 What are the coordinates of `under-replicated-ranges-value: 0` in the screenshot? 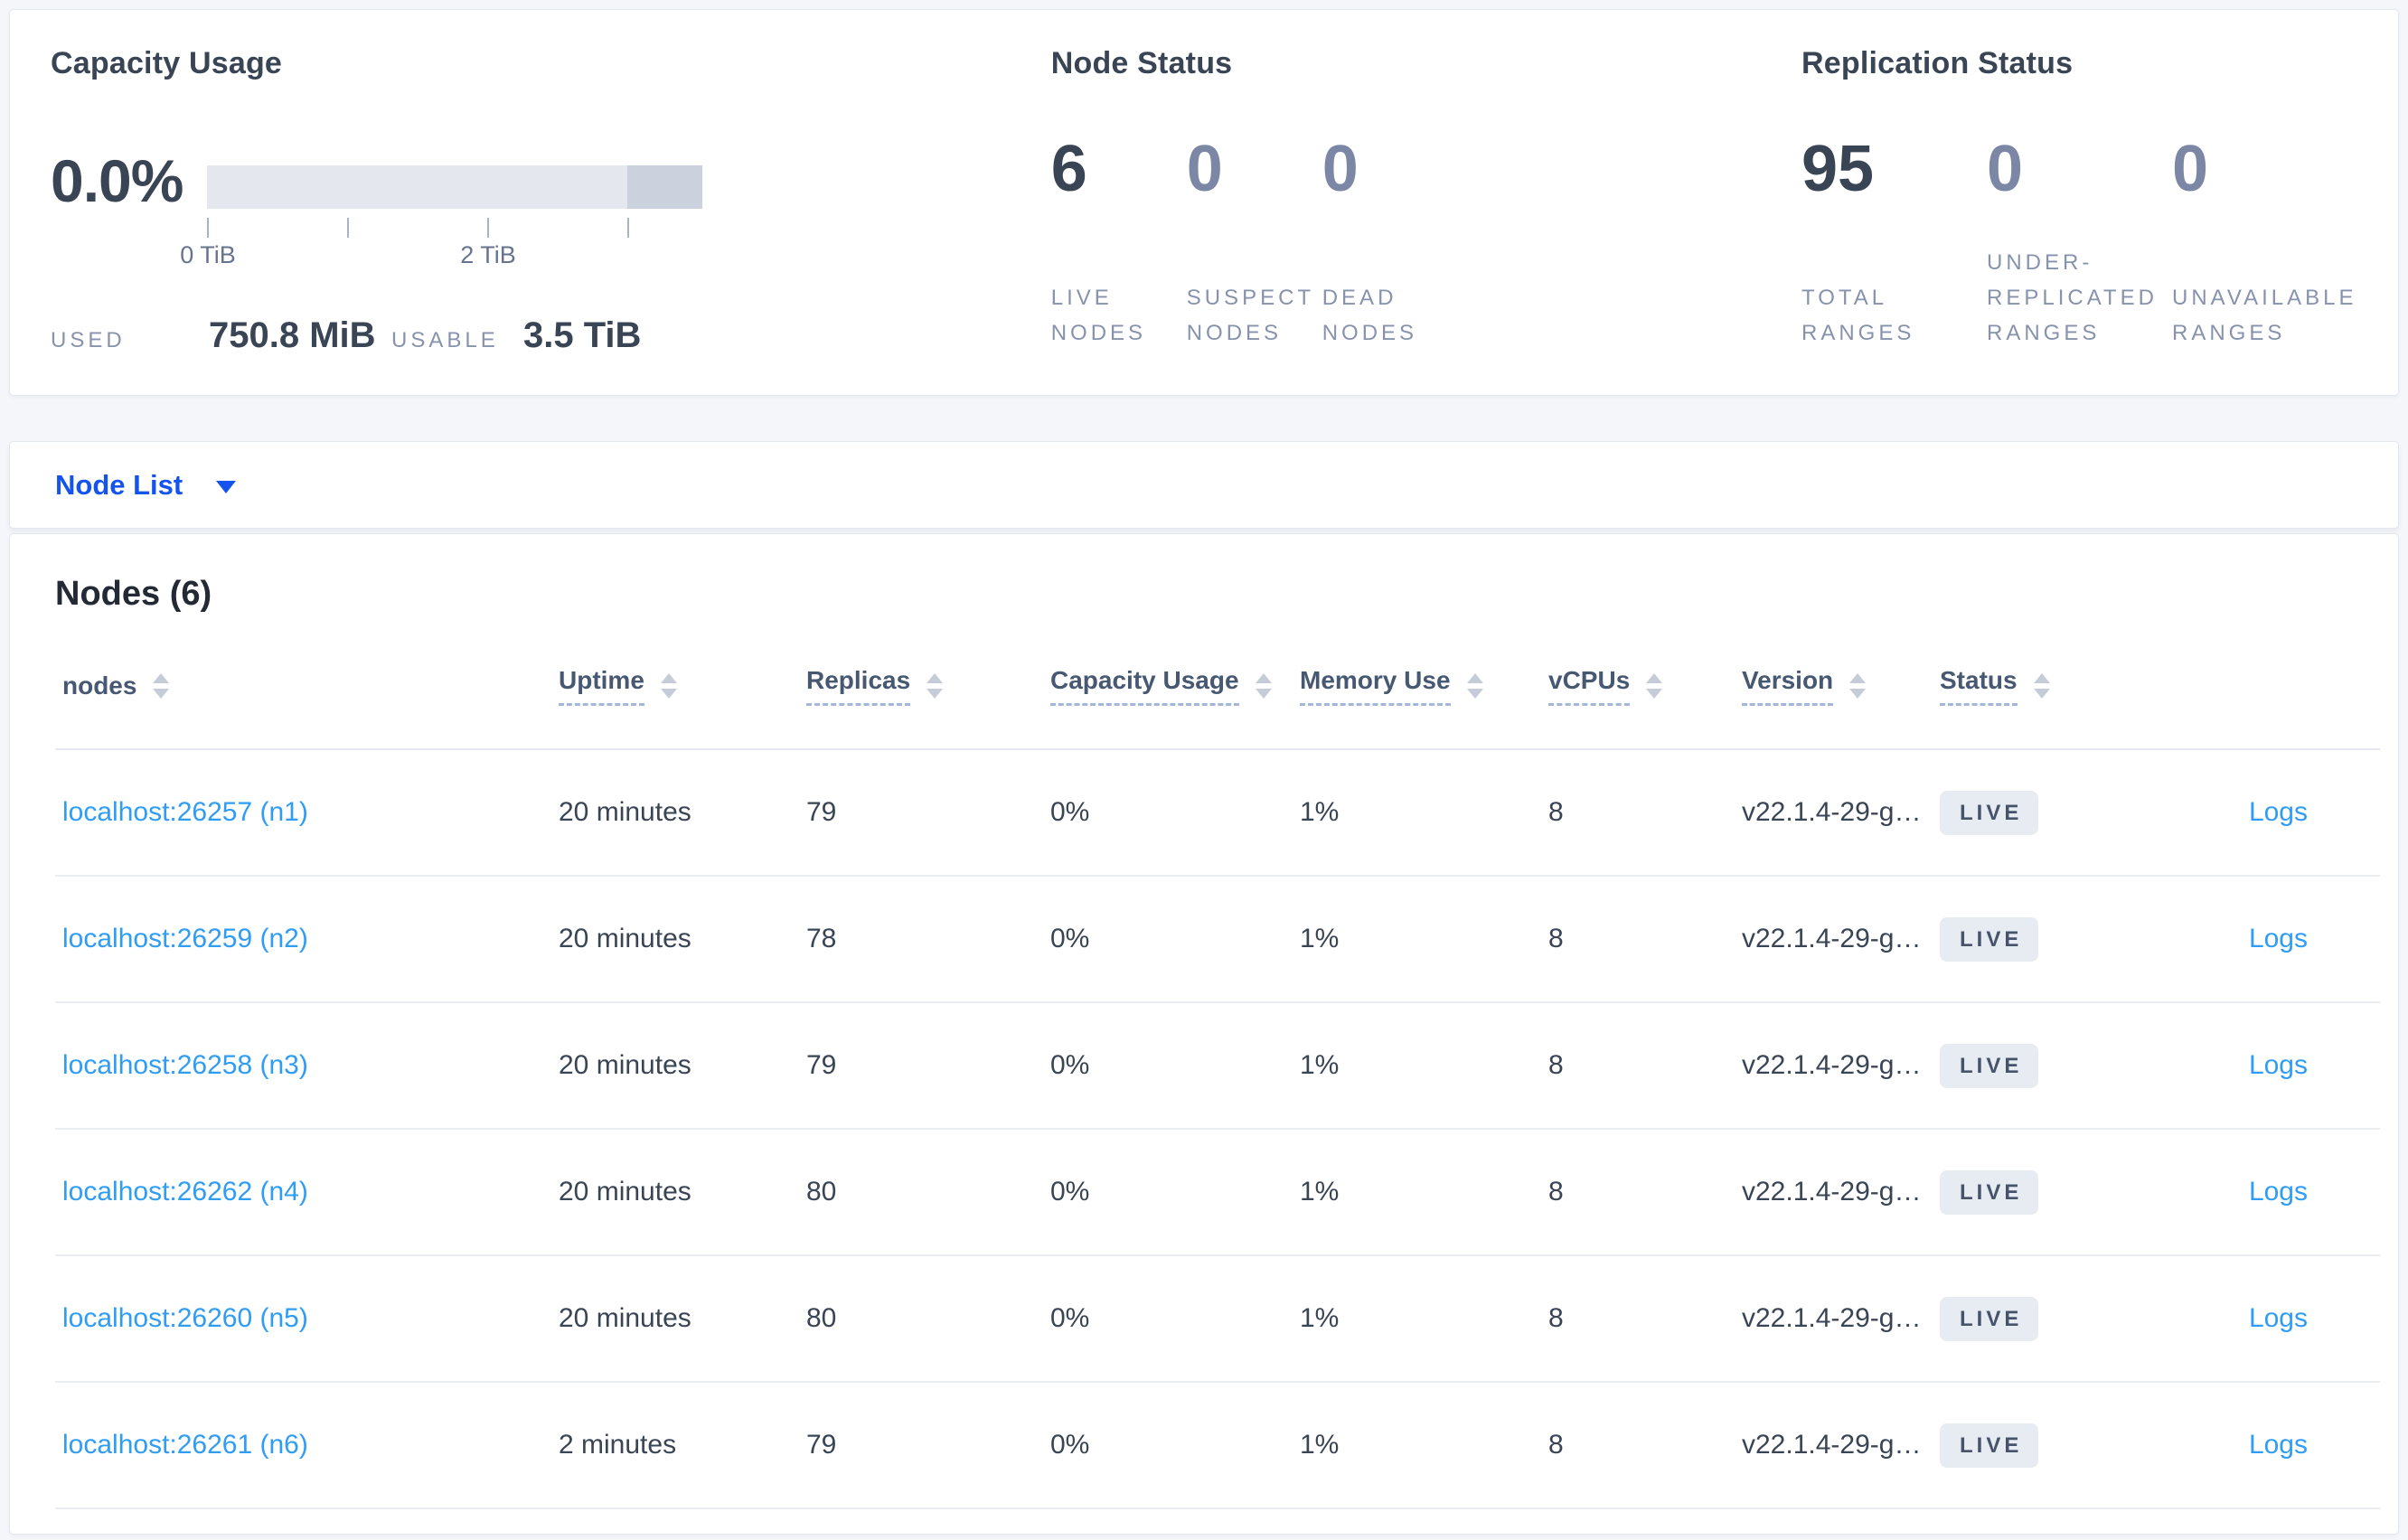 It's located at (2005, 169).